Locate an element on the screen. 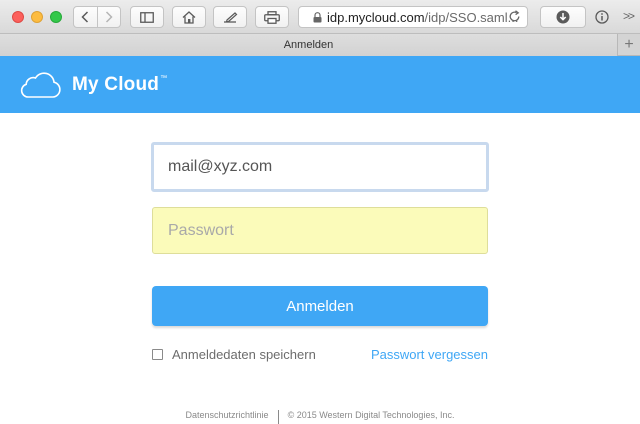 The height and width of the screenshot is (424, 640). back-button is located at coordinates (85, 17).